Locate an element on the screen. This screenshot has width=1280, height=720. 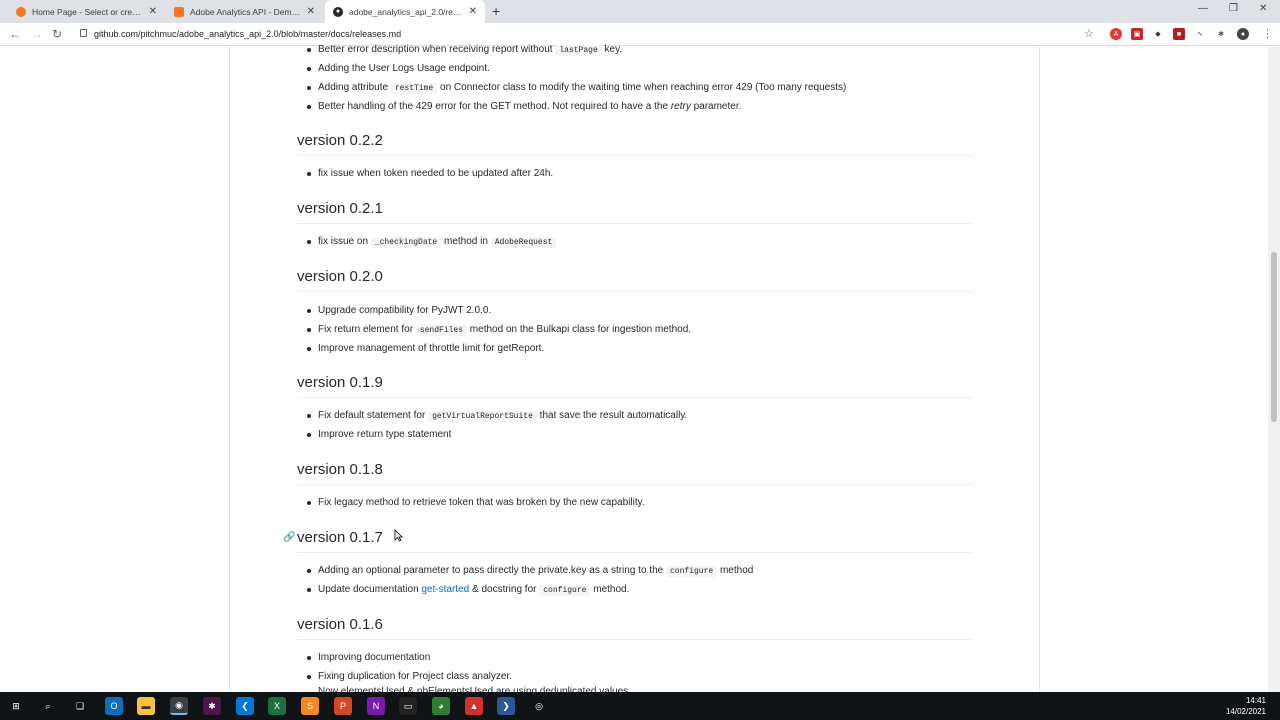
windows-start-icon: ⊞ is located at coordinates (16, 706).